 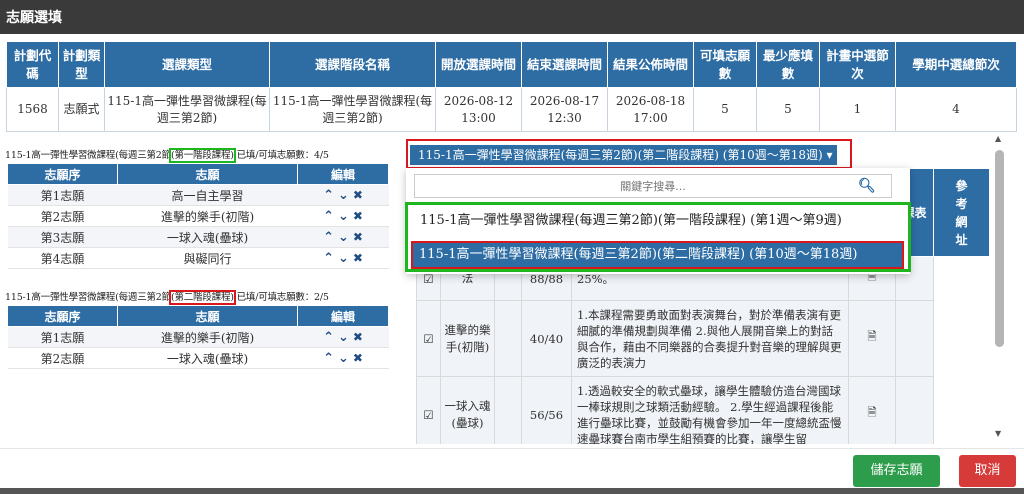 I want to click on wish-row: 第3志願 一球入魂(壘球) ⌃ ⌄ ✖, so click(x=198, y=237).